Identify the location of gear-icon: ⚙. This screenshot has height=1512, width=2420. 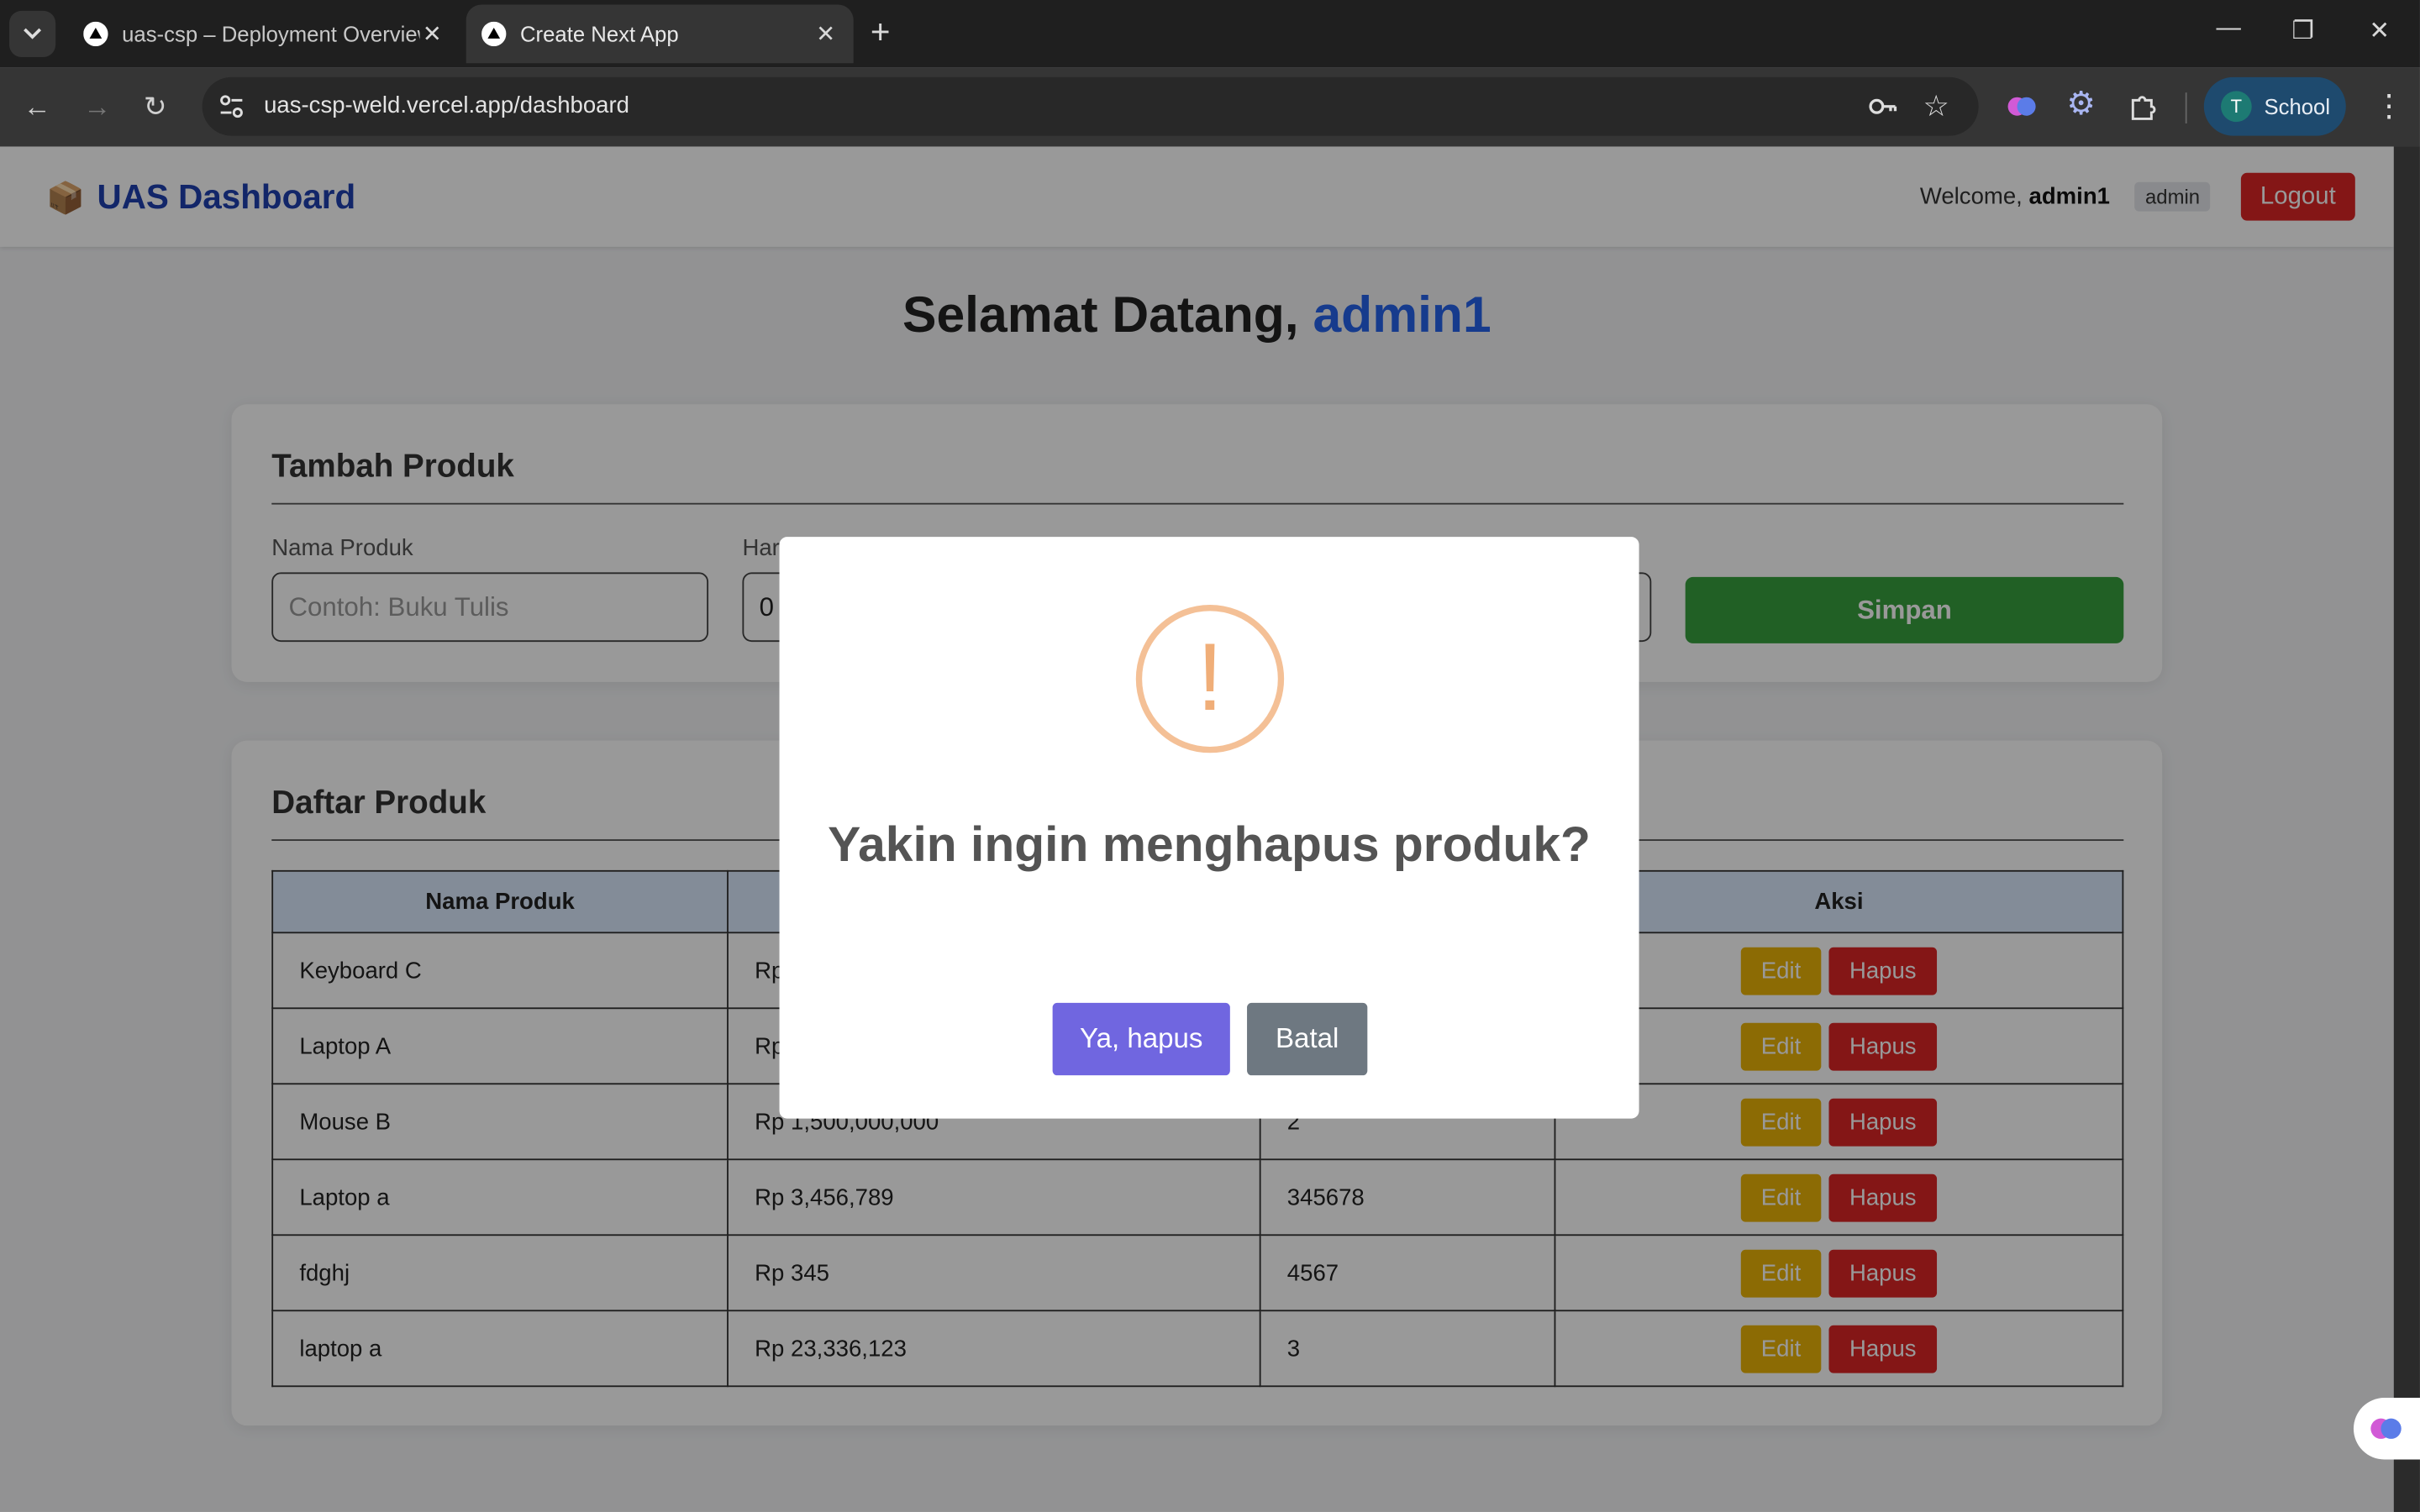
(2081, 104).